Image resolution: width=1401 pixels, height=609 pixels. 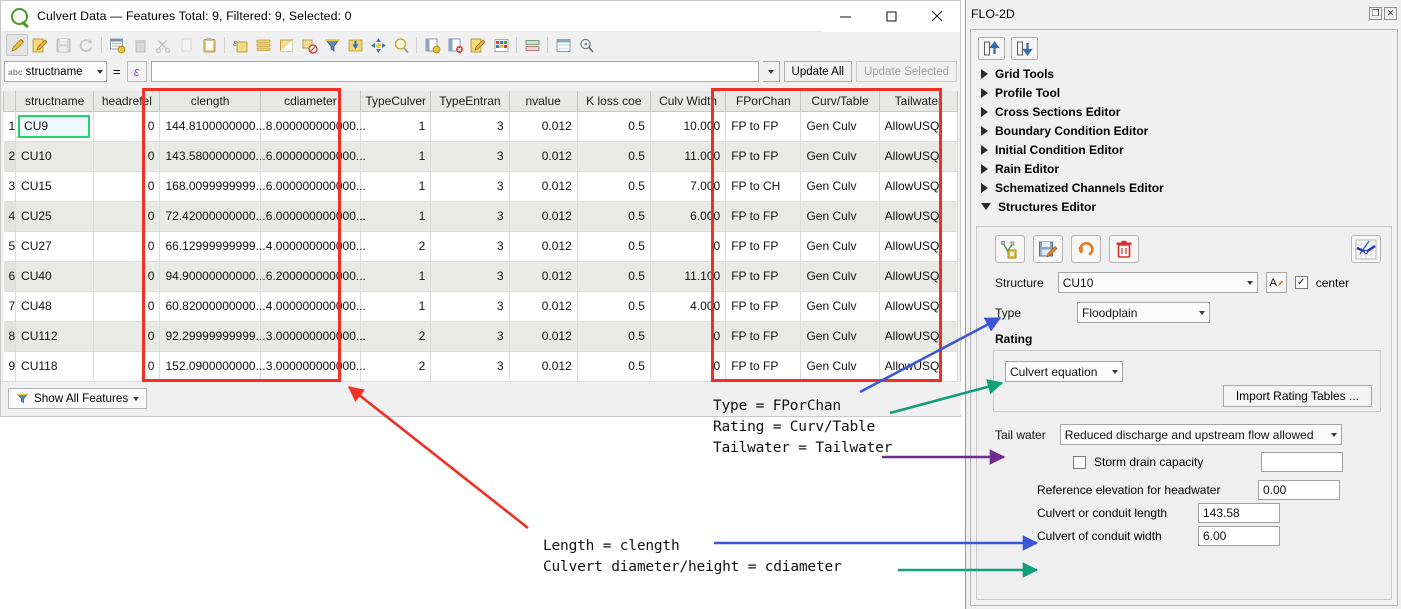 What do you see at coordinates (1064, 371) in the screenshot?
I see `rating-select: Culvert equation` at bounding box center [1064, 371].